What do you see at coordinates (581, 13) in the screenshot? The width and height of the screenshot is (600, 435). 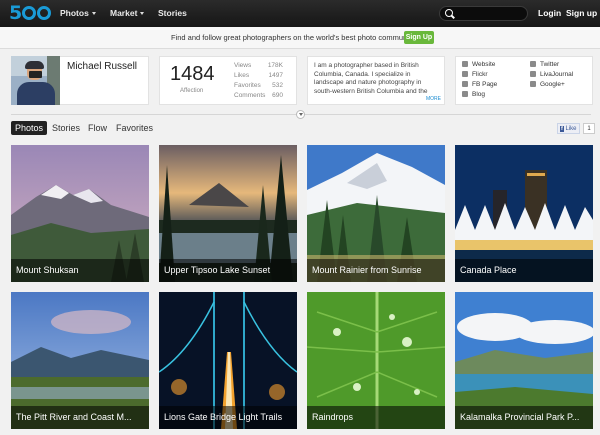 I see `signup-link: Sign up` at bounding box center [581, 13].